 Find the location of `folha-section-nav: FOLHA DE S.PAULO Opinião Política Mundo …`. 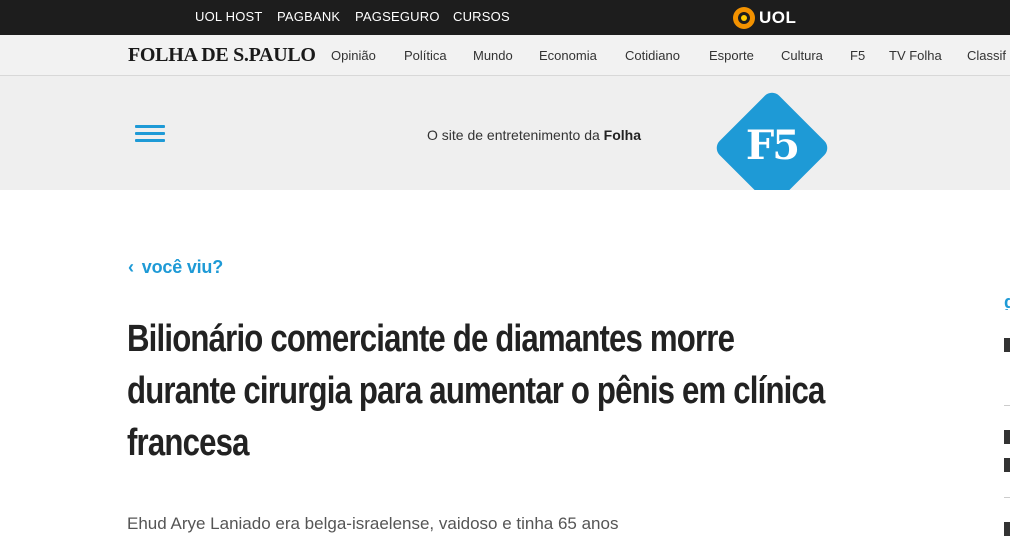

folha-section-nav: FOLHA DE S.PAULO Opinião Política Mundo … is located at coordinates (505, 55).